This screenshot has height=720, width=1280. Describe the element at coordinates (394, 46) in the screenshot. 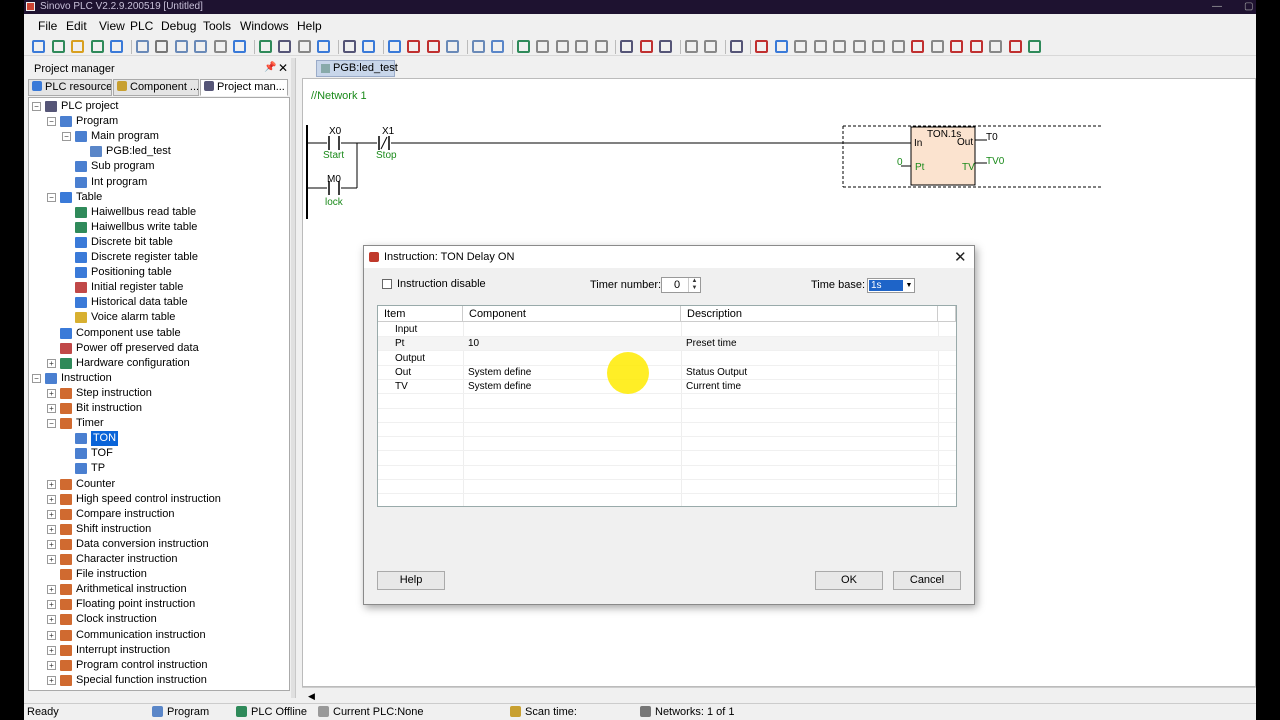

I see `toolbar-button-18-icon` at that location.